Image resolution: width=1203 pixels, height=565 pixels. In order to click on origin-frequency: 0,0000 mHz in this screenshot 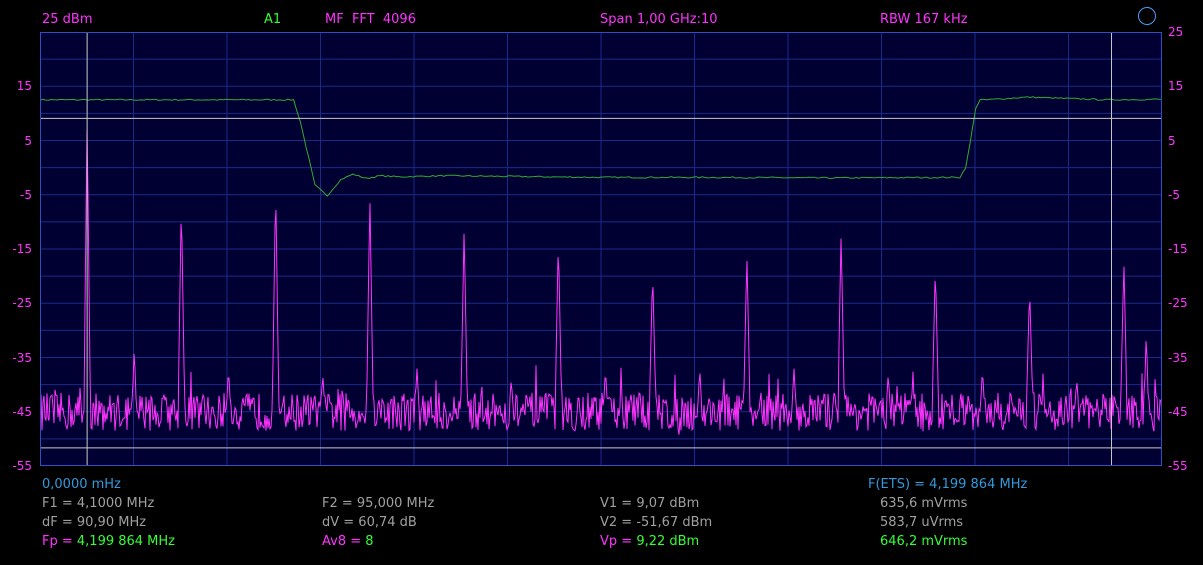, I will do `click(81, 484)`.